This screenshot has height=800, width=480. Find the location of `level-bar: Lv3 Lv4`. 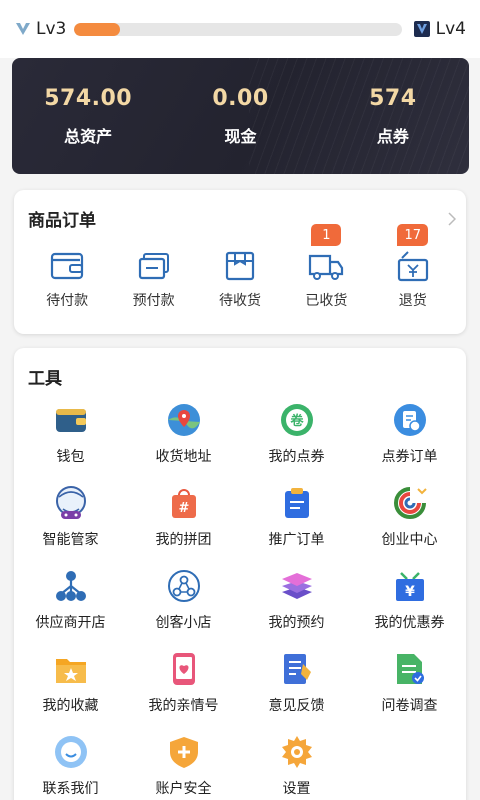

level-bar: Lv3 Lv4 is located at coordinates (240, 29).